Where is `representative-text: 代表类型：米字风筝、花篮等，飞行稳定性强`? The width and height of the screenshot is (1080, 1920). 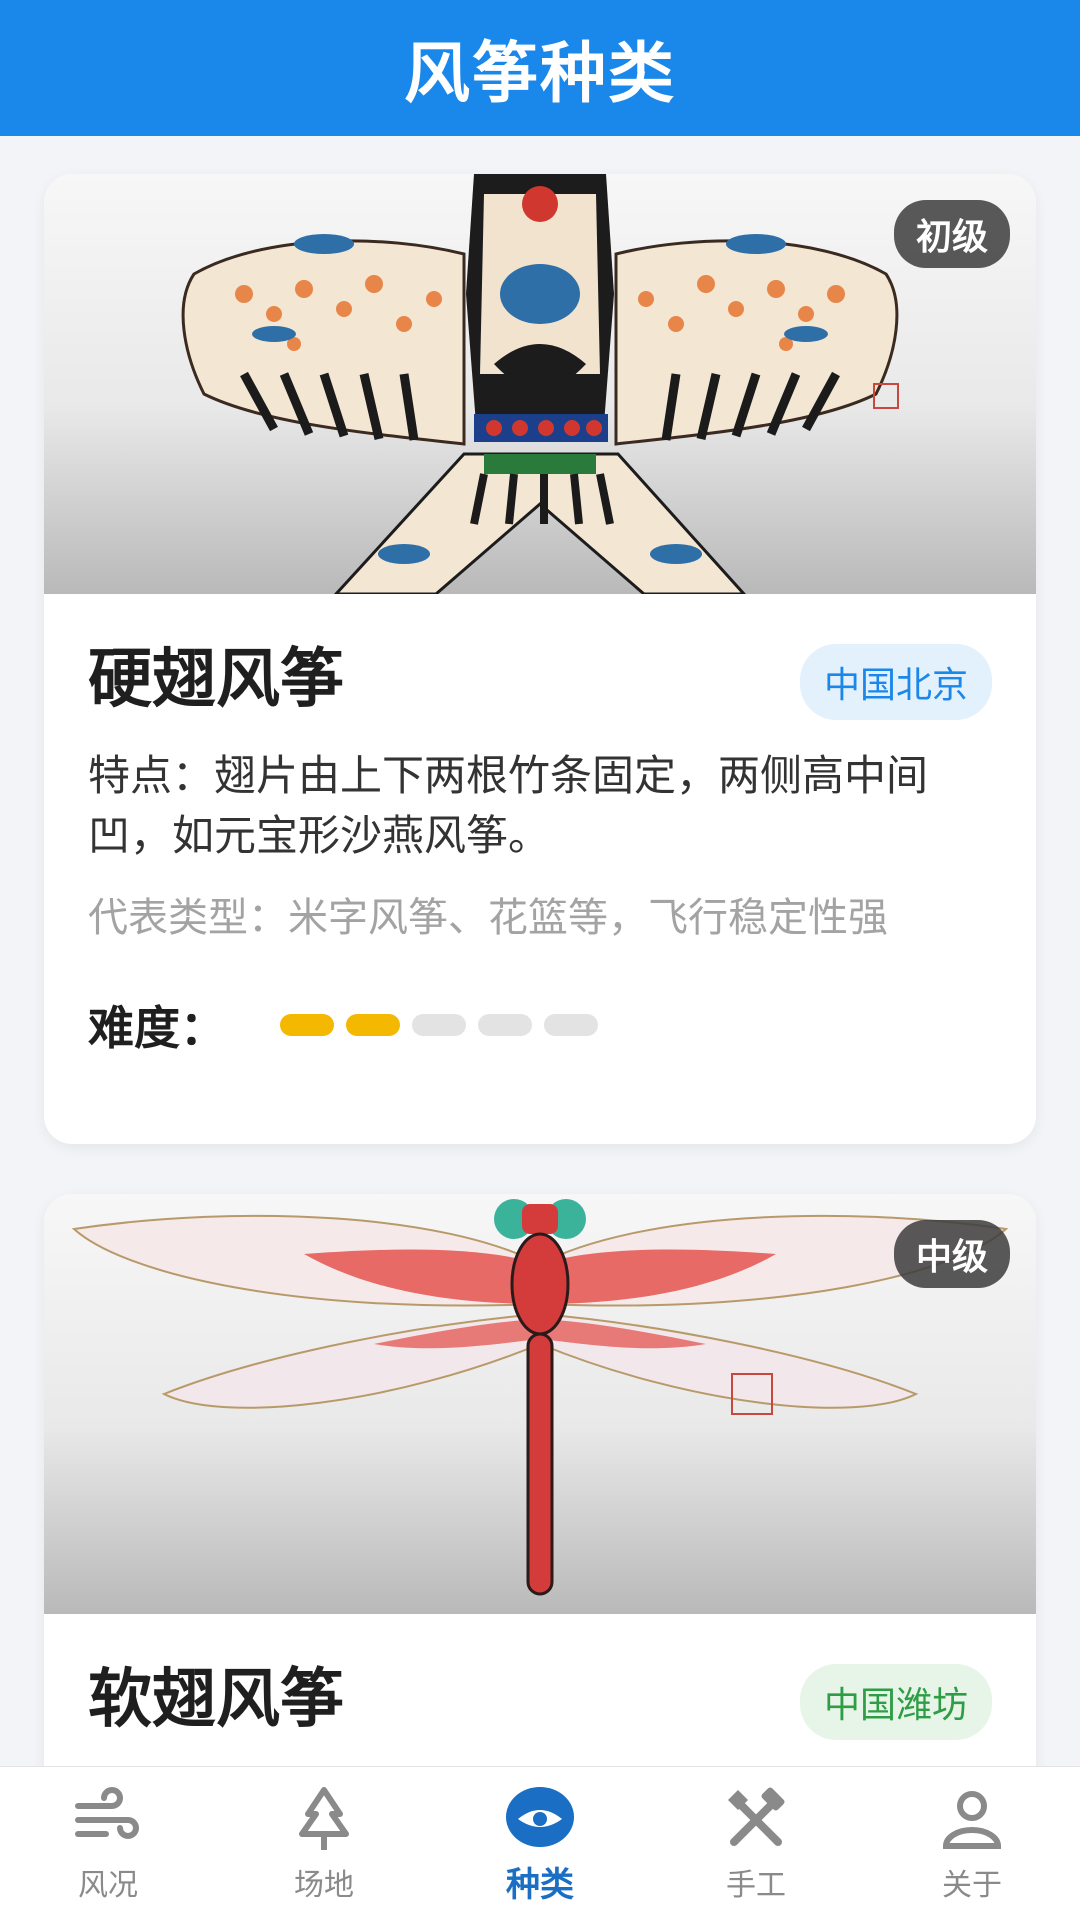 representative-text: 代表类型：米字风筝、花篮等，飞行稳定性强 is located at coordinates (488, 918).